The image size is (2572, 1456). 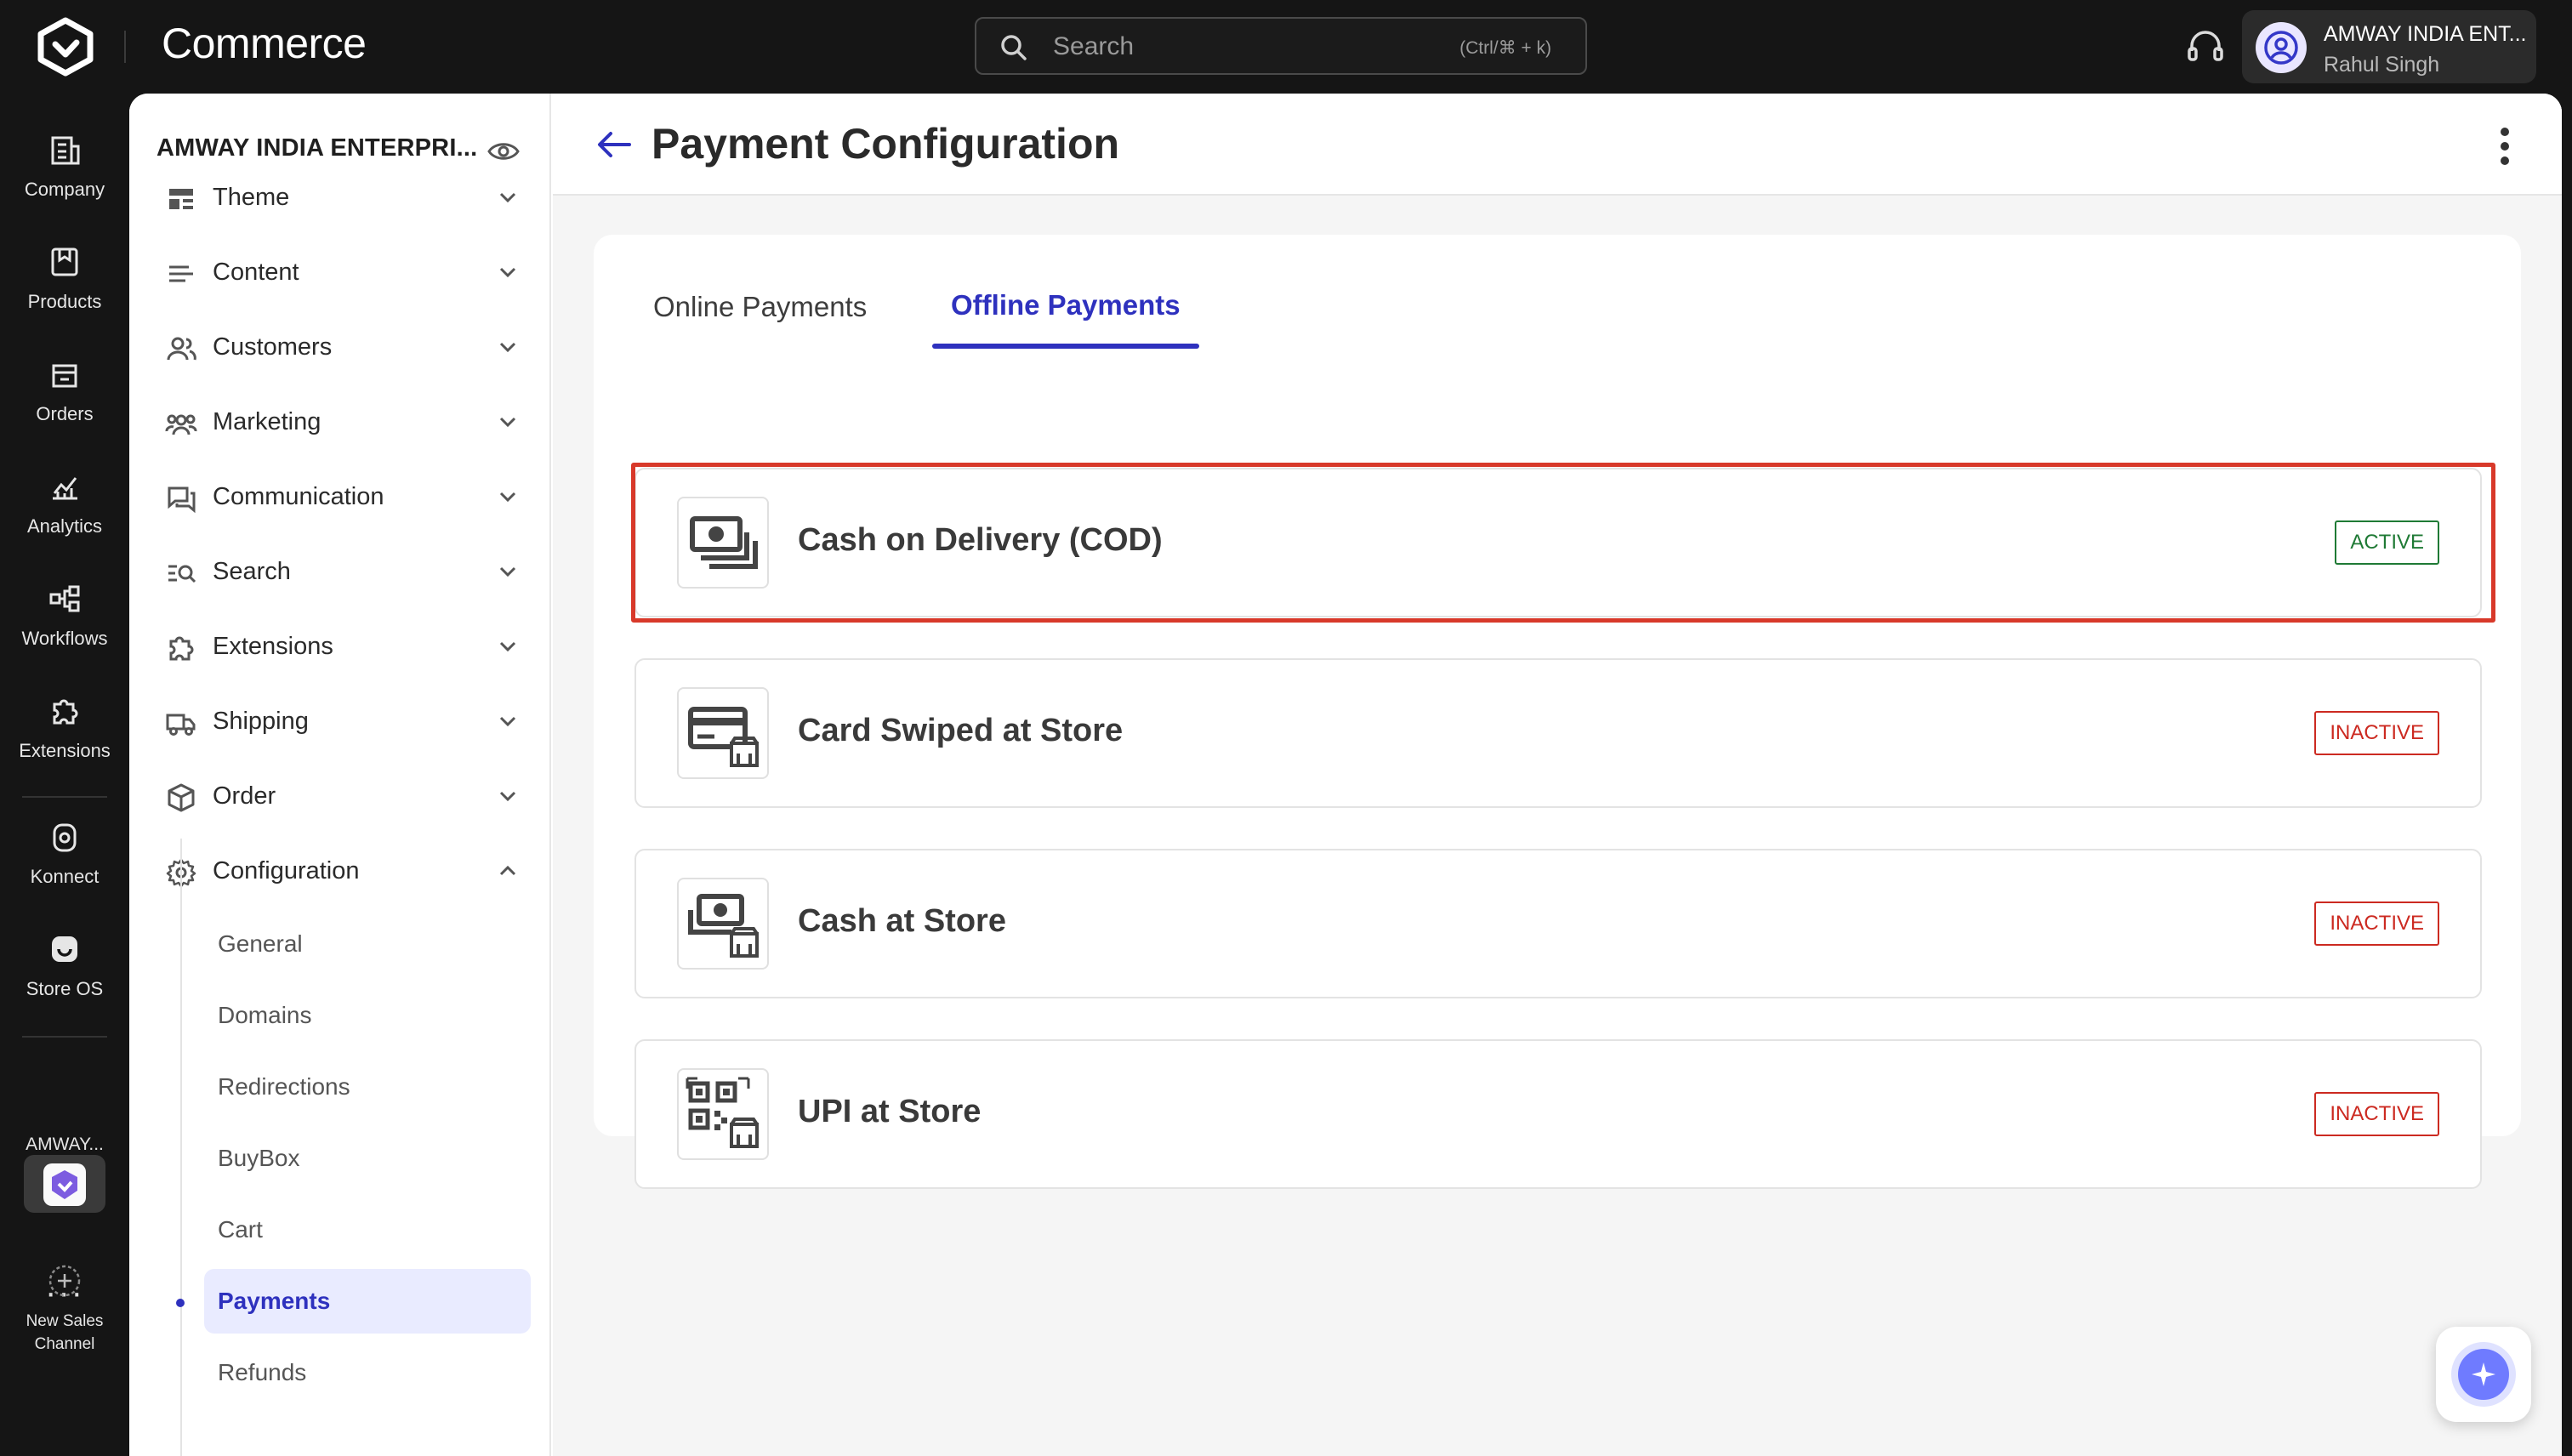 I want to click on puzzle-icon, so click(x=182, y=648).